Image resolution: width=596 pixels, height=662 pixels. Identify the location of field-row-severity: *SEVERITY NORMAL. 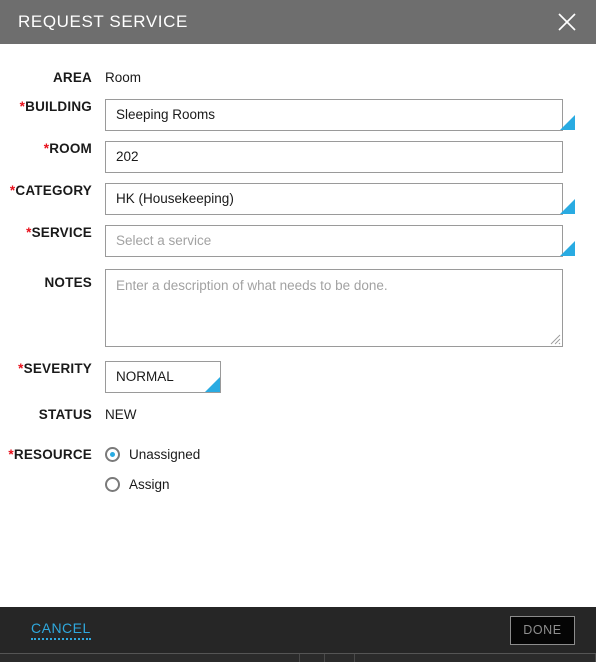
(288, 377).